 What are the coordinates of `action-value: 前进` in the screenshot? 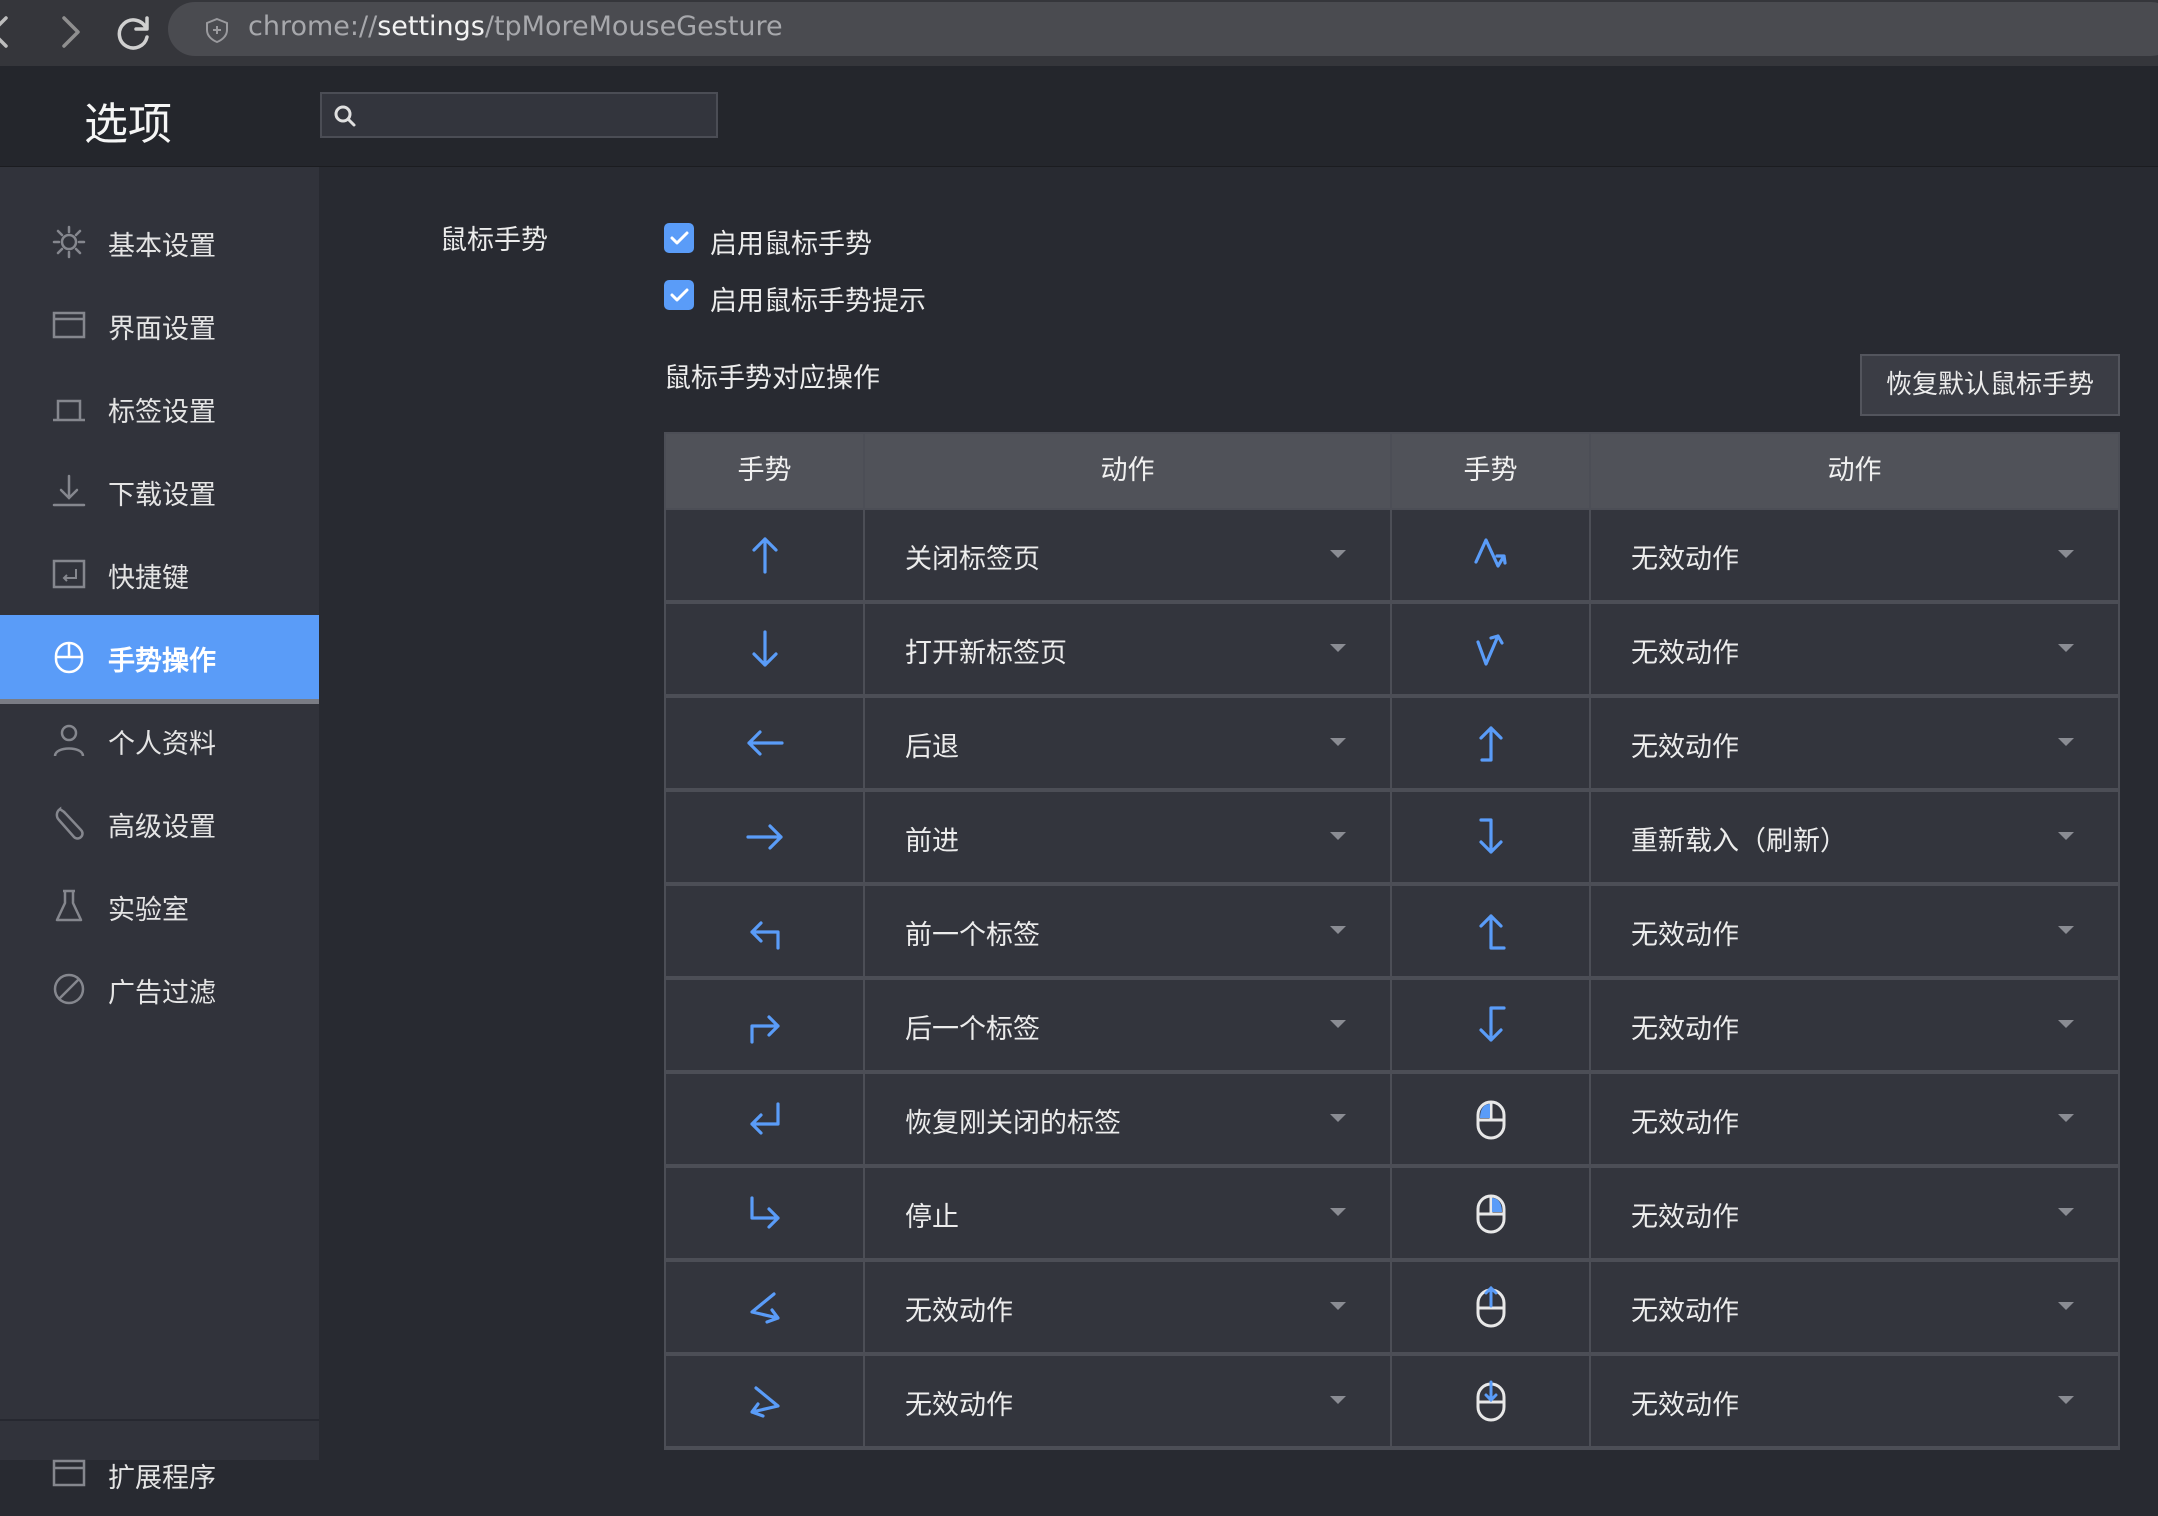 It's located at (932, 841).